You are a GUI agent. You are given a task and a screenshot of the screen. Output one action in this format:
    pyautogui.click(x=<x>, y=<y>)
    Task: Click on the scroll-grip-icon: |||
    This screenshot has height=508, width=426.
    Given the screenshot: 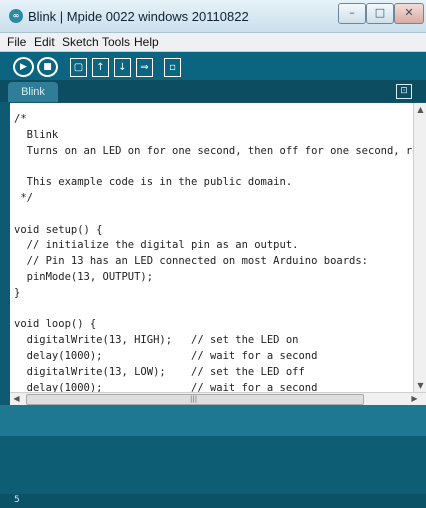 What is the action you would take?
    pyautogui.click(x=194, y=399)
    